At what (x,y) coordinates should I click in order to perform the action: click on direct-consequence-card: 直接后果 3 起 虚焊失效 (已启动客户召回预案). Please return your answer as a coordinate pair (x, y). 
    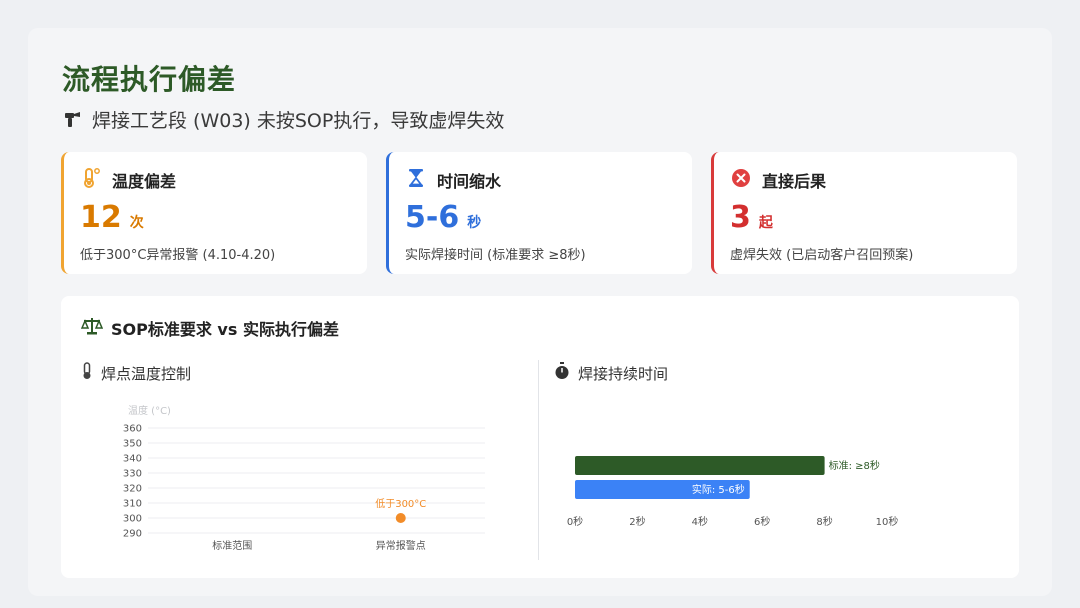
    Looking at the image, I should click on (864, 213).